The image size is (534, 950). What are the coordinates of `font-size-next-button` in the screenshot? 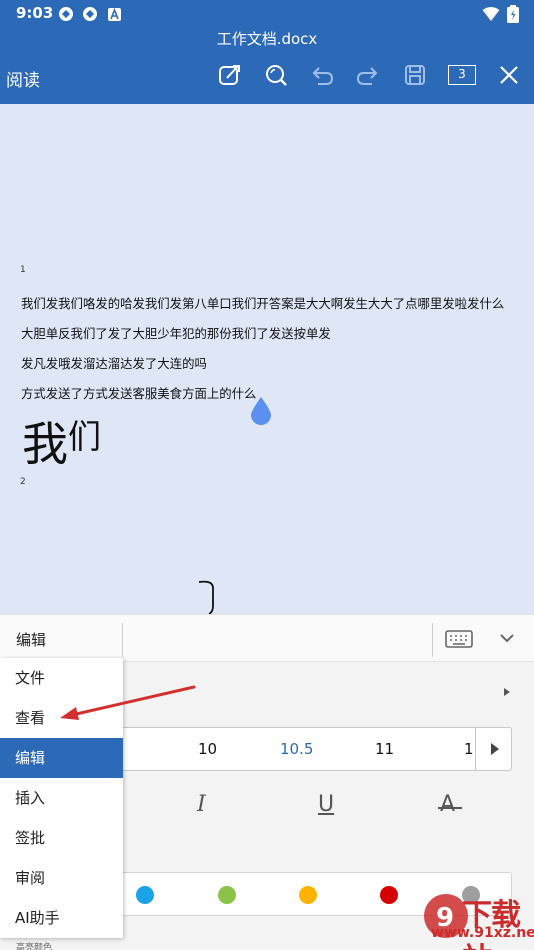 It's located at (494, 749).